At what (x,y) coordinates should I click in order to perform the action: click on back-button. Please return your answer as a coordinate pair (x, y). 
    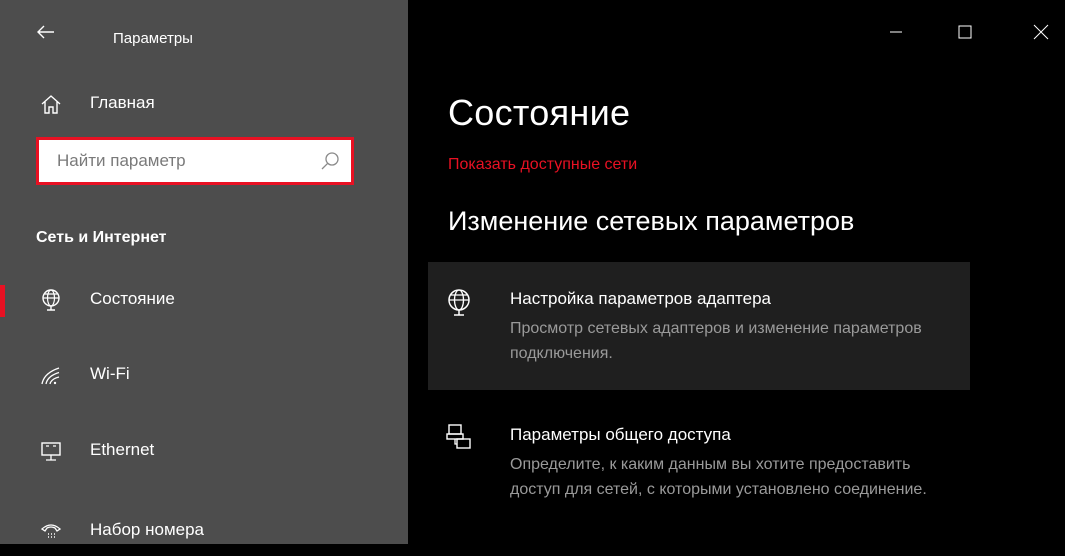
    Looking at the image, I should click on (46, 32).